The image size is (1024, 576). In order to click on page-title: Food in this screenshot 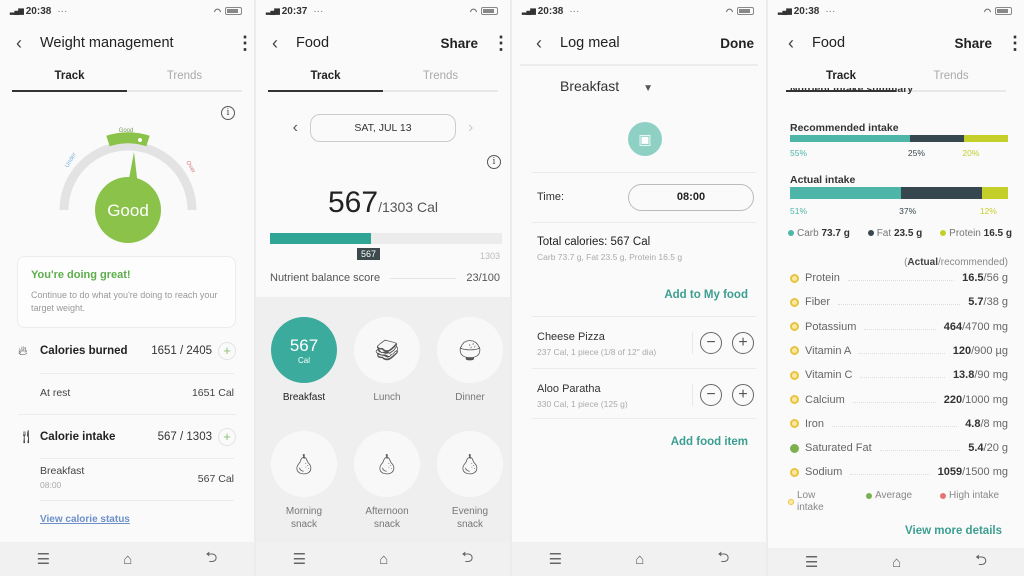, I will do `click(829, 43)`.